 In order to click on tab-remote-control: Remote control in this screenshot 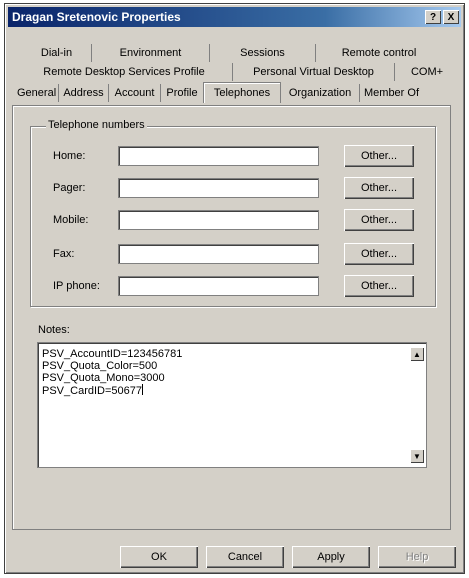, I will do `click(379, 53)`.